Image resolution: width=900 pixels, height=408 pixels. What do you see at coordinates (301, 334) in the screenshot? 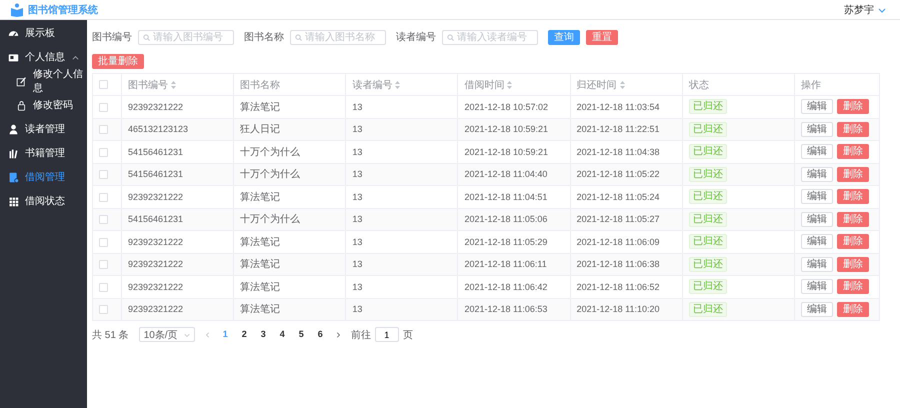
I see `page-number: 5` at bounding box center [301, 334].